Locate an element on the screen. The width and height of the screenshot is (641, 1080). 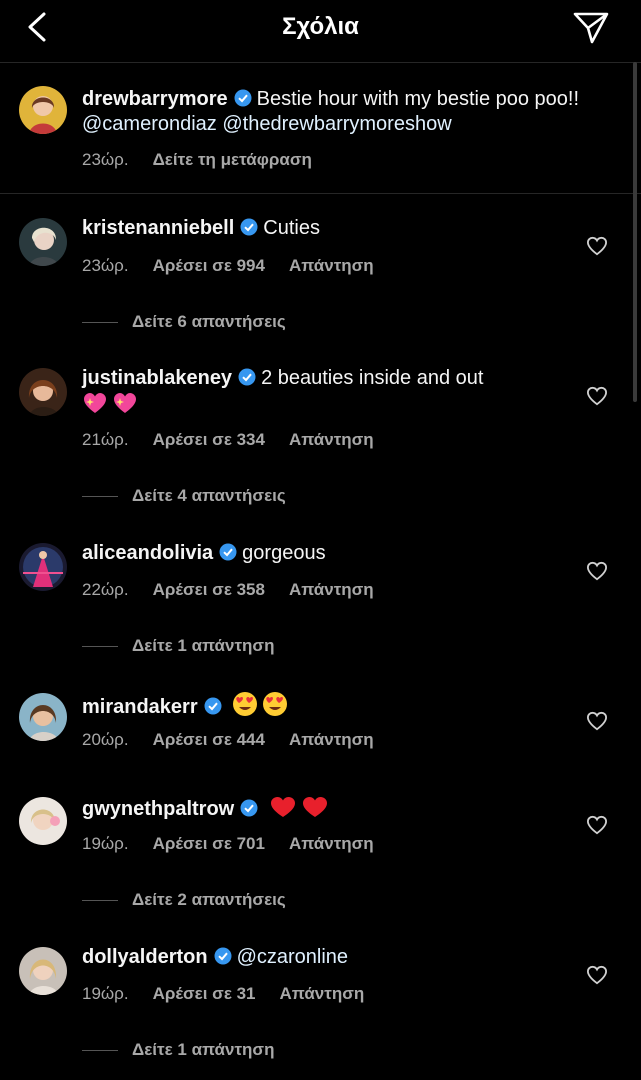
caption-meta: 23ώρ. Δείτε τη μετάφραση is located at coordinates (209, 160).